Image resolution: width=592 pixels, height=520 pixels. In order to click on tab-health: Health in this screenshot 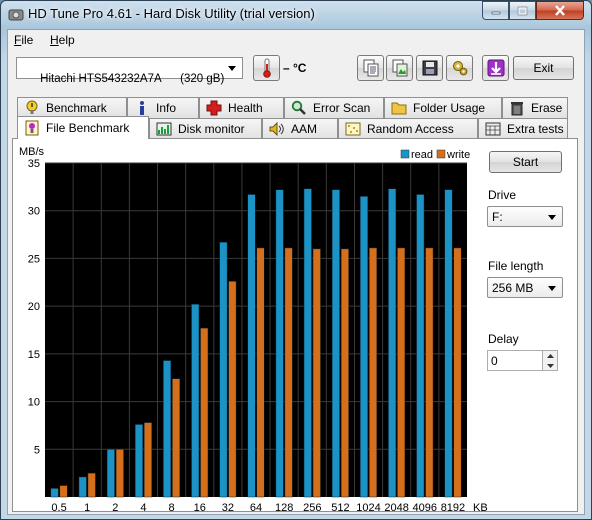, I will do `click(241, 107)`.